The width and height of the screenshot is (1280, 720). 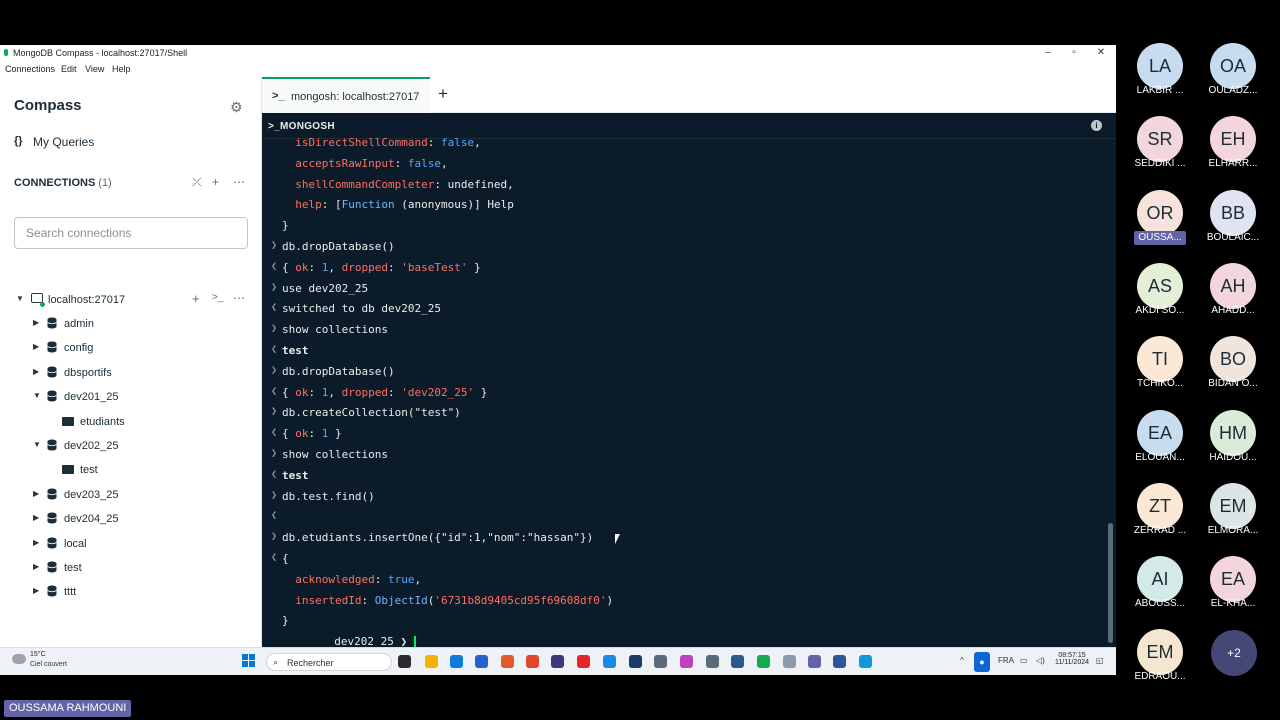 I want to click on windows-start-icon, so click(x=249, y=661).